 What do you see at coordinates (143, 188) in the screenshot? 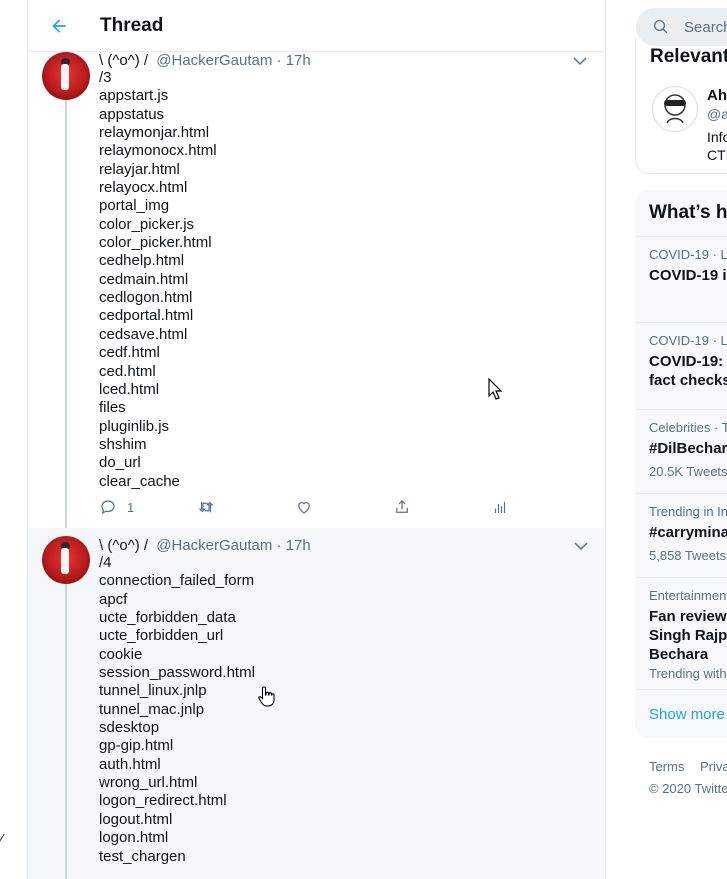
I see `tweet-line: relayocx.html` at bounding box center [143, 188].